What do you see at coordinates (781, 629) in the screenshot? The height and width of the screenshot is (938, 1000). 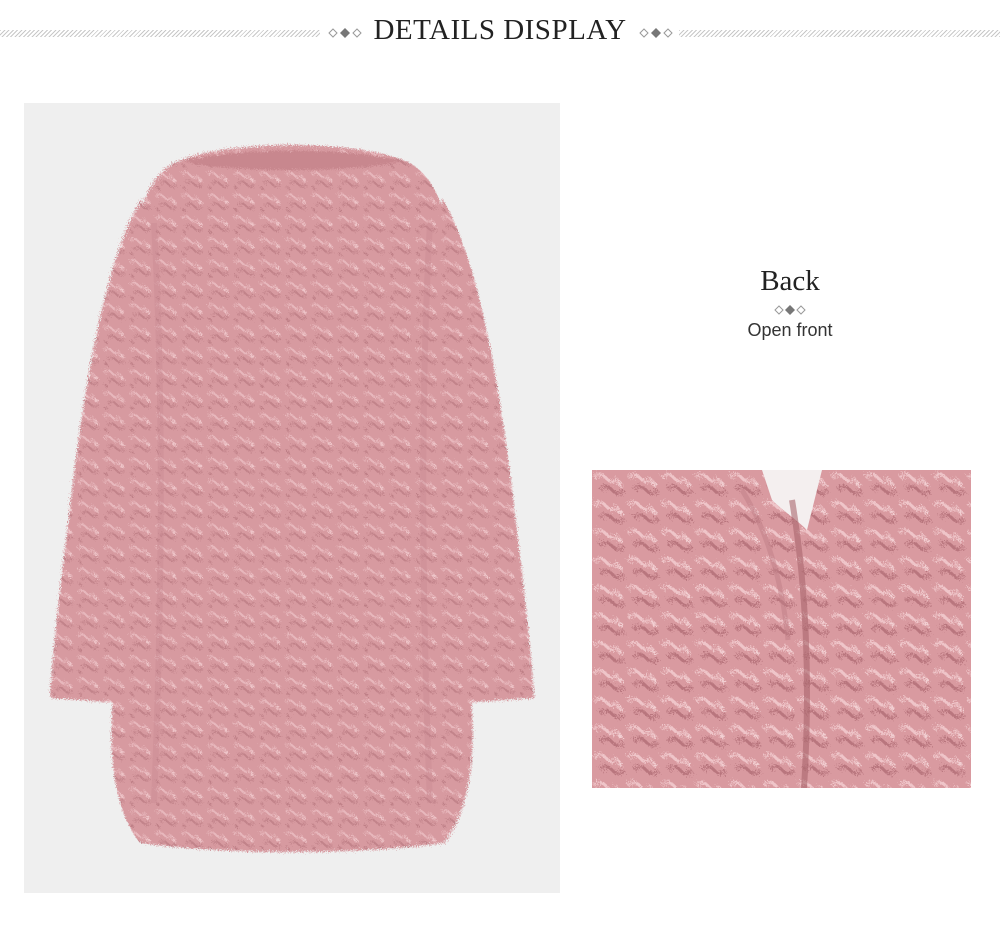 I see `coat-closeup-photo` at bounding box center [781, 629].